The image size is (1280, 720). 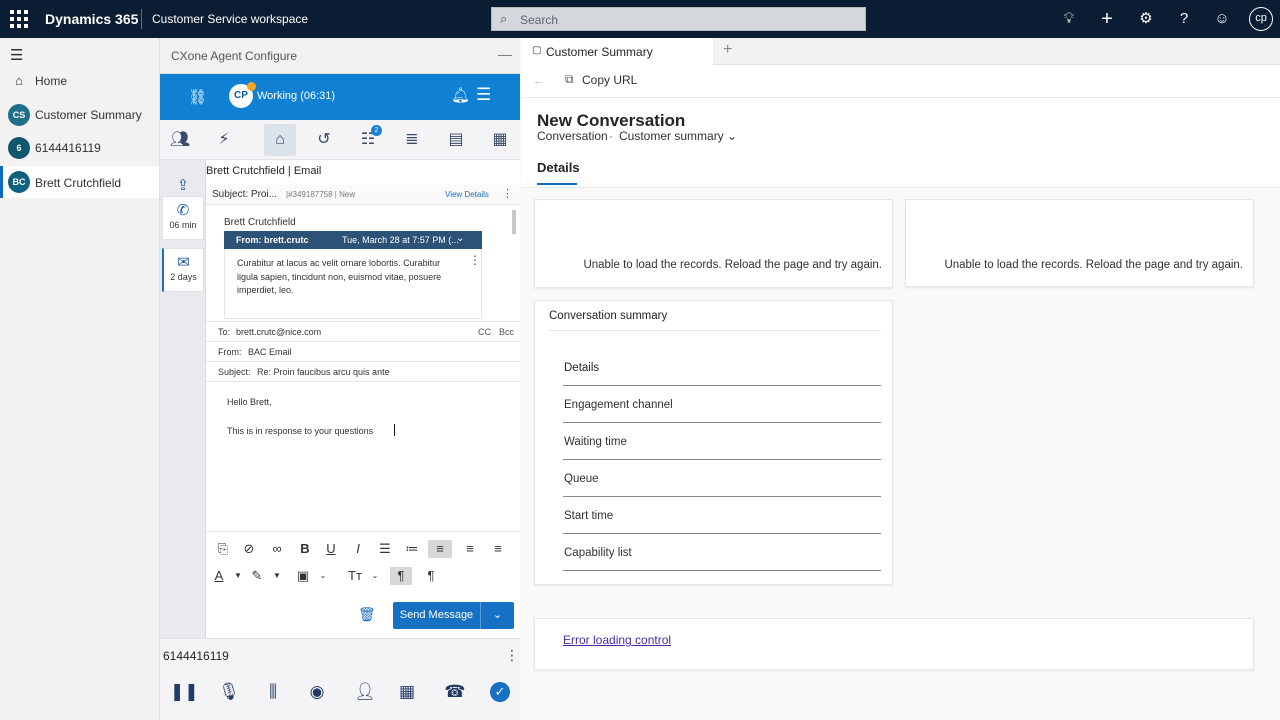 What do you see at coordinates (224, 140) in the screenshot?
I see `lightning-icon: ⚡︎` at bounding box center [224, 140].